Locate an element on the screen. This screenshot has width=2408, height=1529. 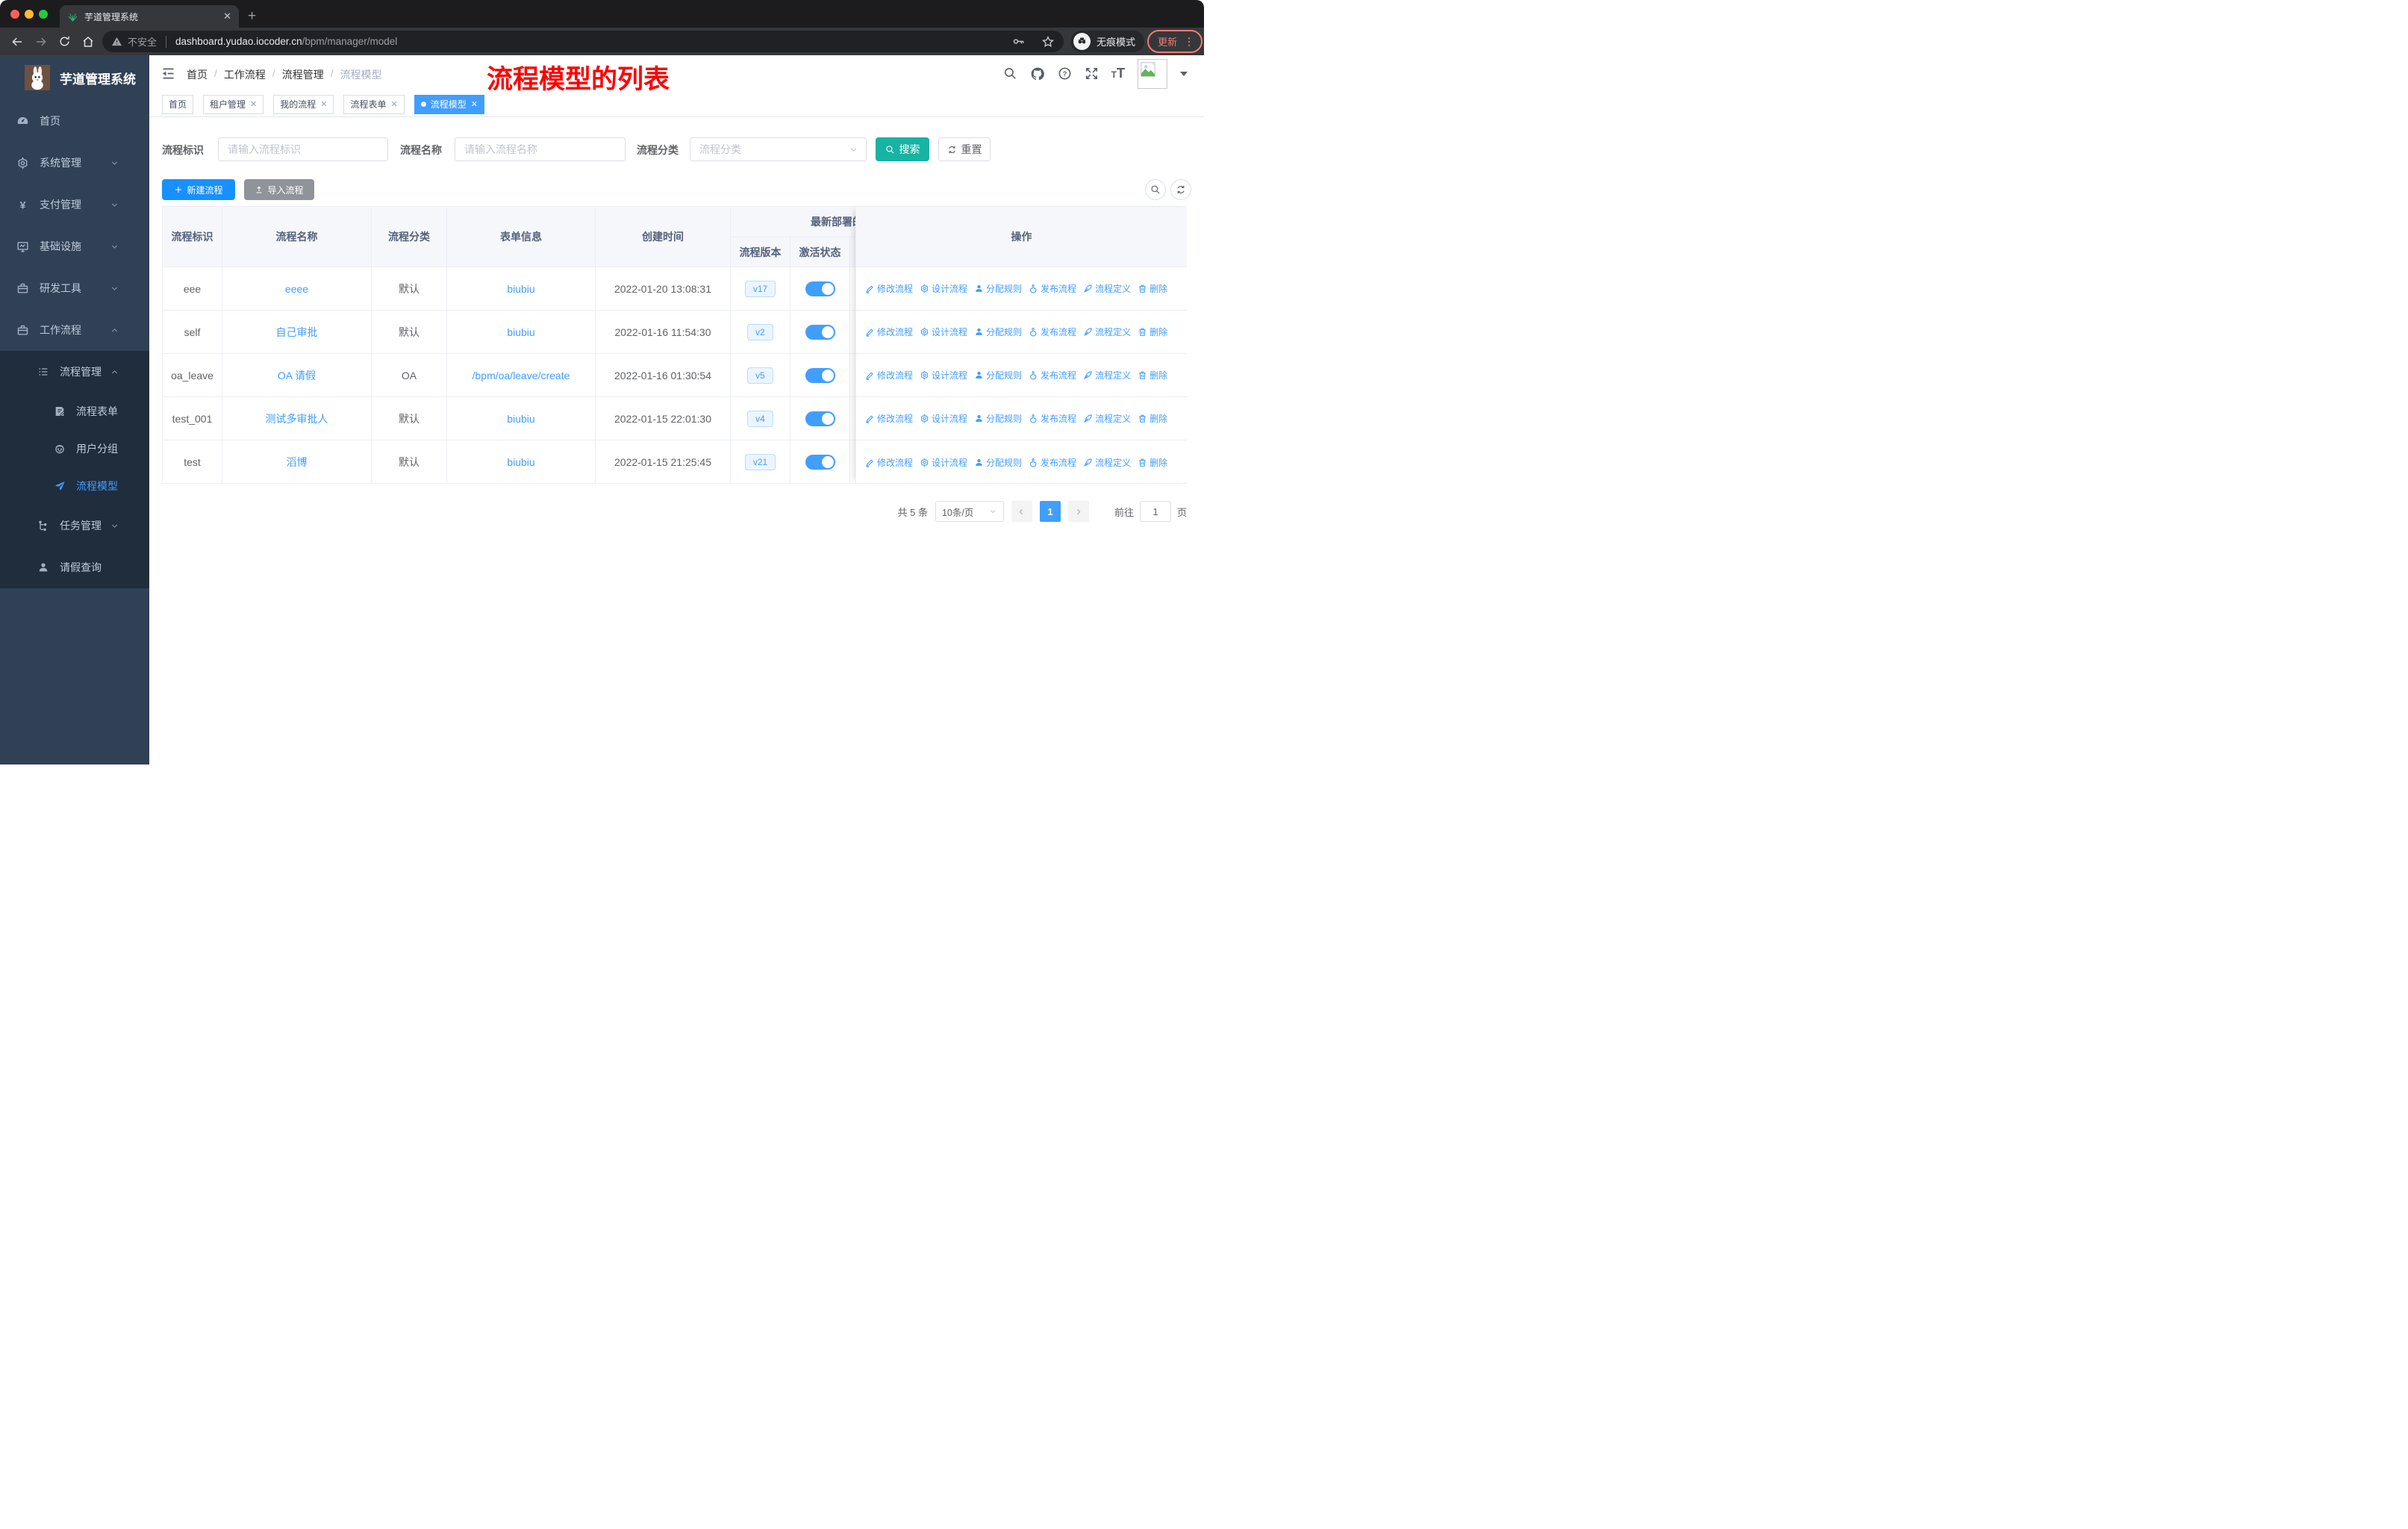
fullscreen-icon is located at coordinates (1092, 73).